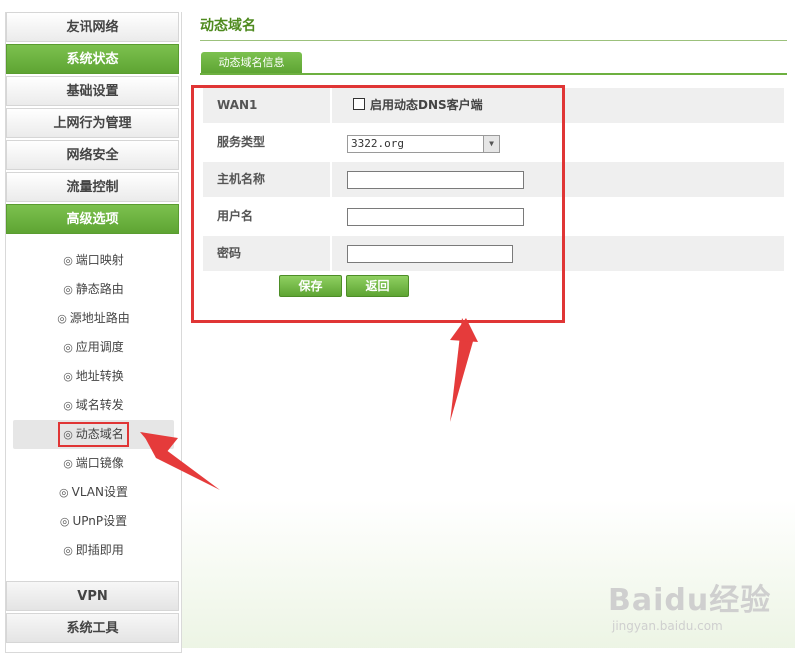 This screenshot has height=653, width=795. What do you see at coordinates (464, 370) in the screenshot?
I see `arrow-to-form` at bounding box center [464, 370].